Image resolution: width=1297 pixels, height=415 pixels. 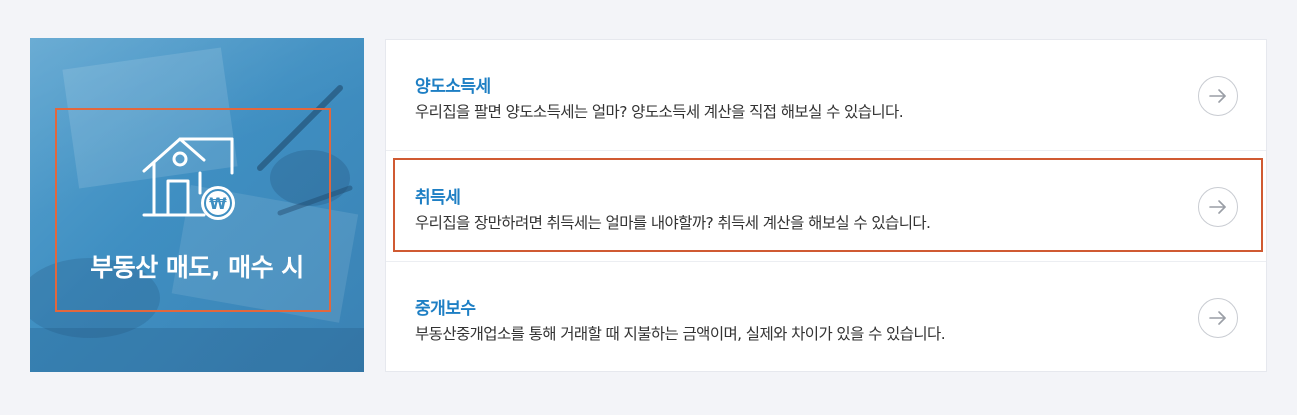 I want to click on house-won-icon: ₩, so click(x=188, y=178).